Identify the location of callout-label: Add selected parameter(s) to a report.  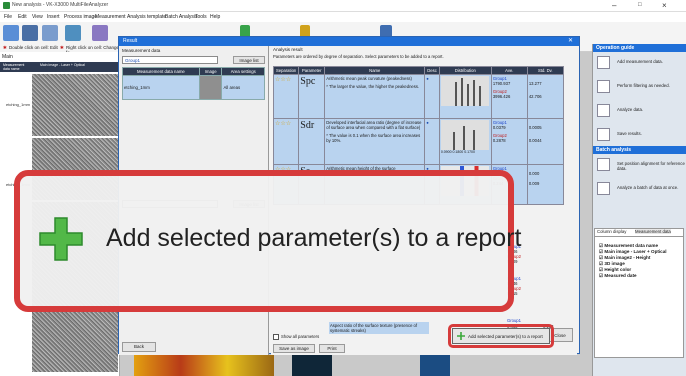
(314, 238).